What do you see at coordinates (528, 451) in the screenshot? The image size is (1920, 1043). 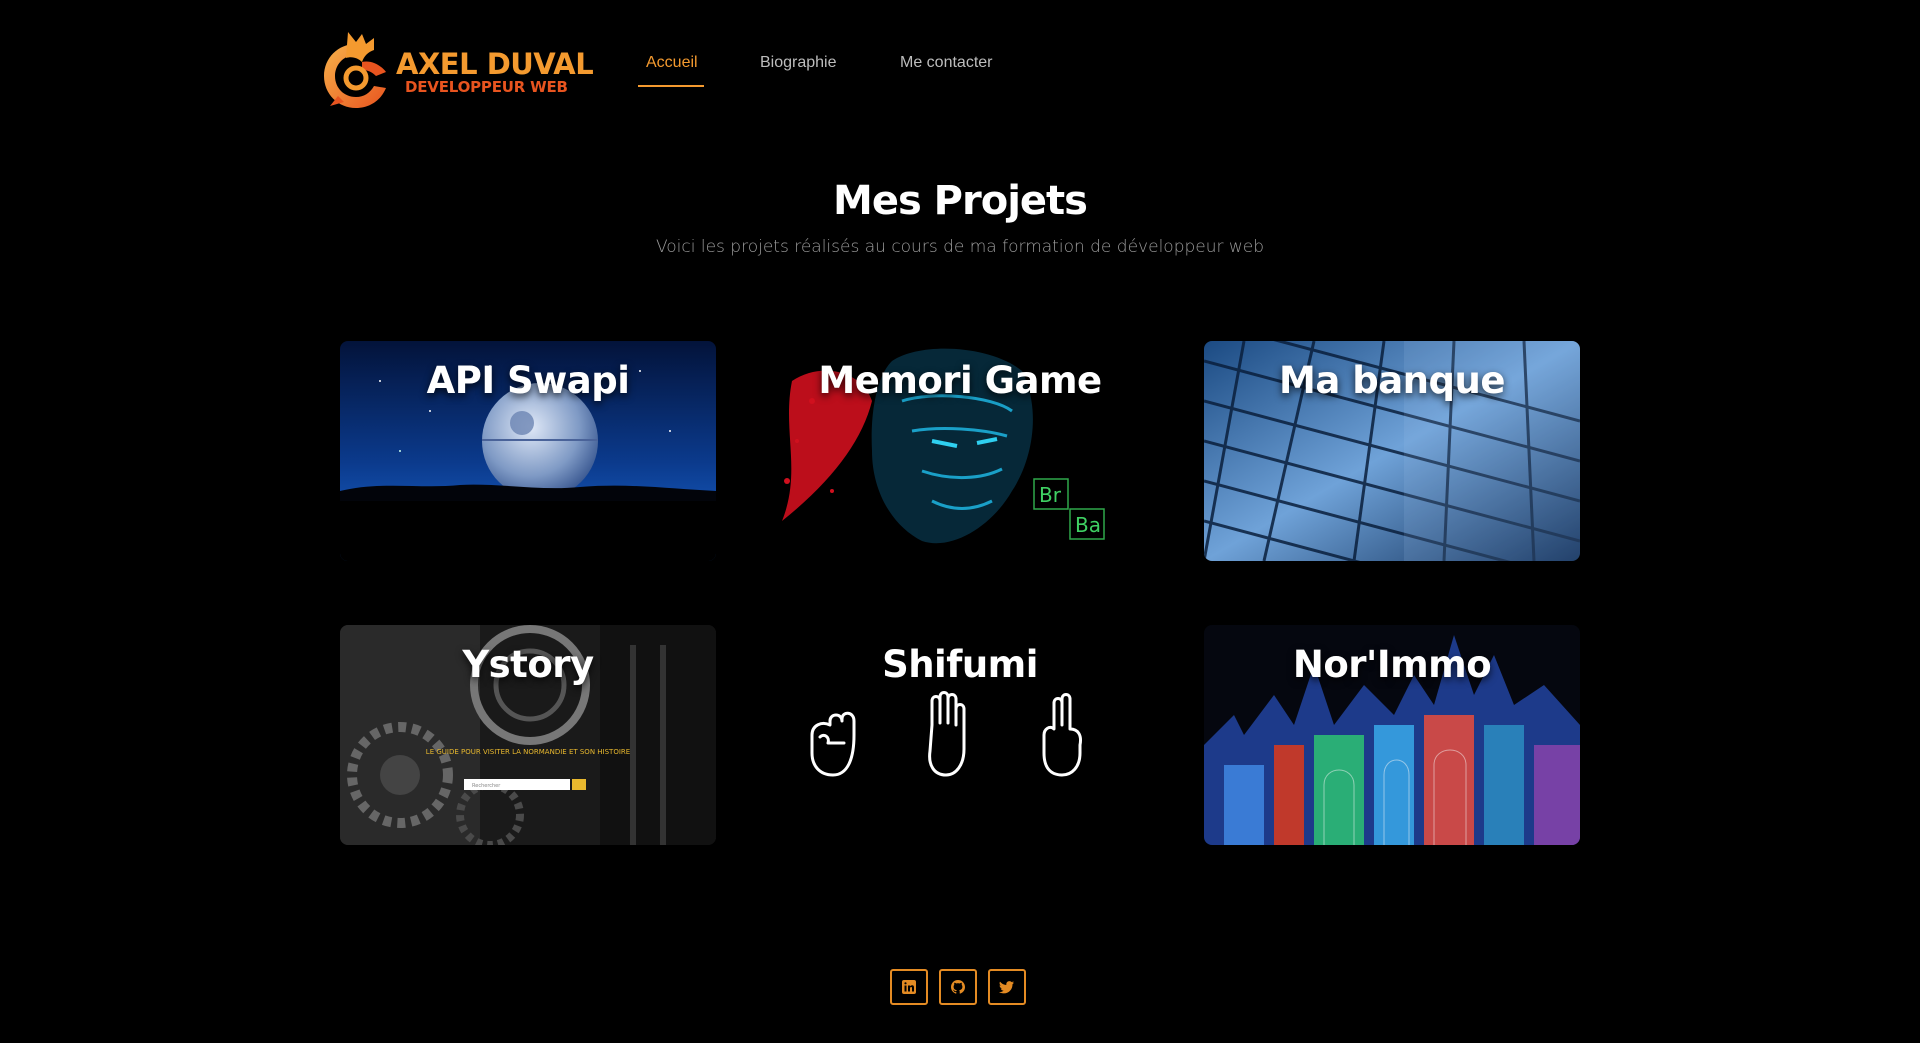 I see `project-card-api-swapi: API Swapi` at bounding box center [528, 451].